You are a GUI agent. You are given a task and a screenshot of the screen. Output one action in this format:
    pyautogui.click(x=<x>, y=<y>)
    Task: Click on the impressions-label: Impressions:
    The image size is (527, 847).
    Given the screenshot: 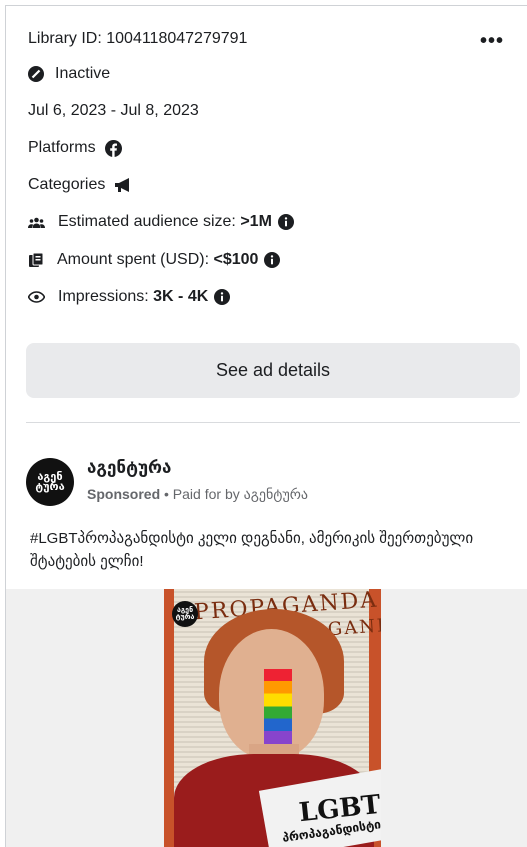 What is the action you would take?
    pyautogui.click(x=106, y=296)
    